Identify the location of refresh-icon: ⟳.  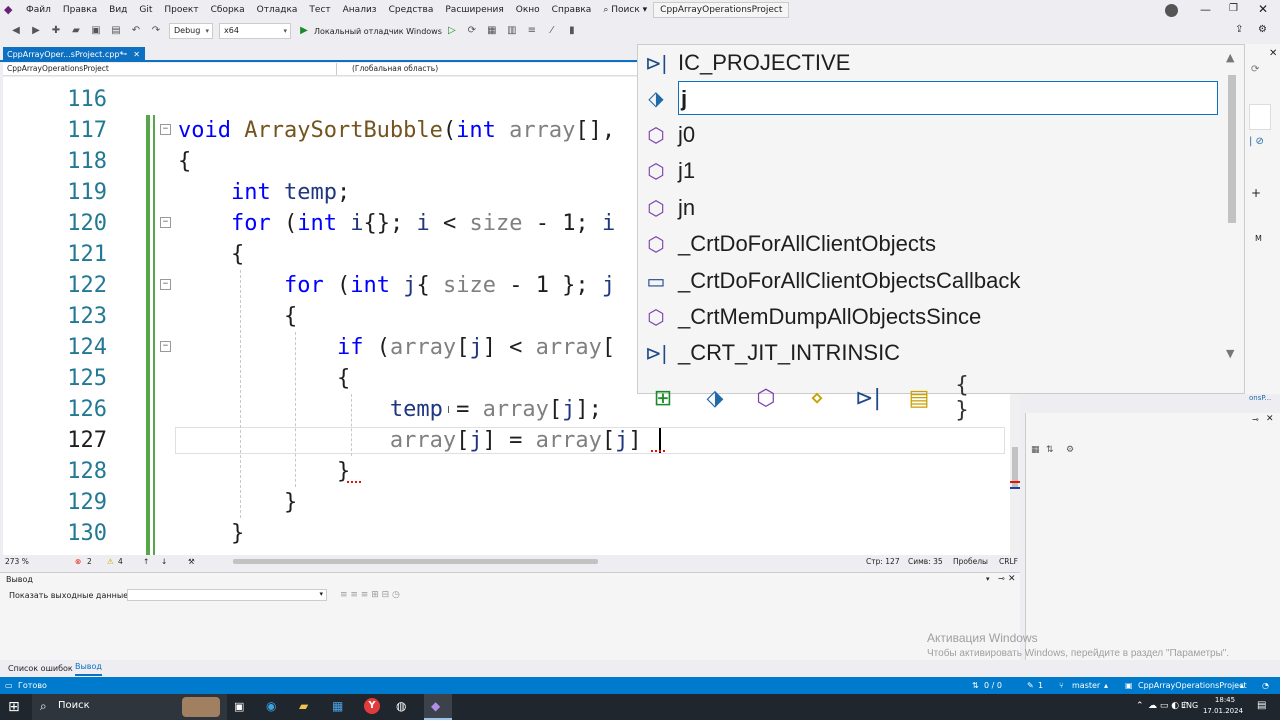
(1255, 69).